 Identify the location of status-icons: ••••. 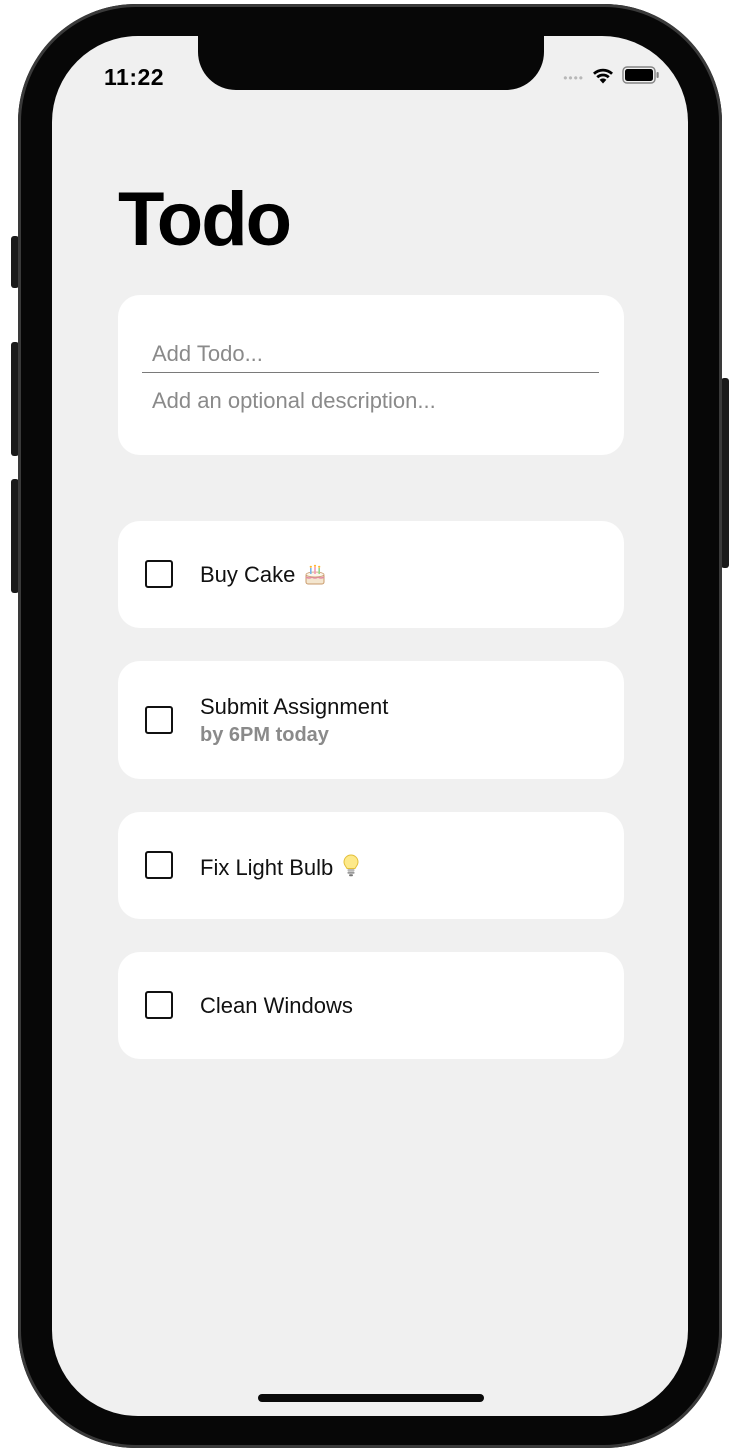
(611, 77).